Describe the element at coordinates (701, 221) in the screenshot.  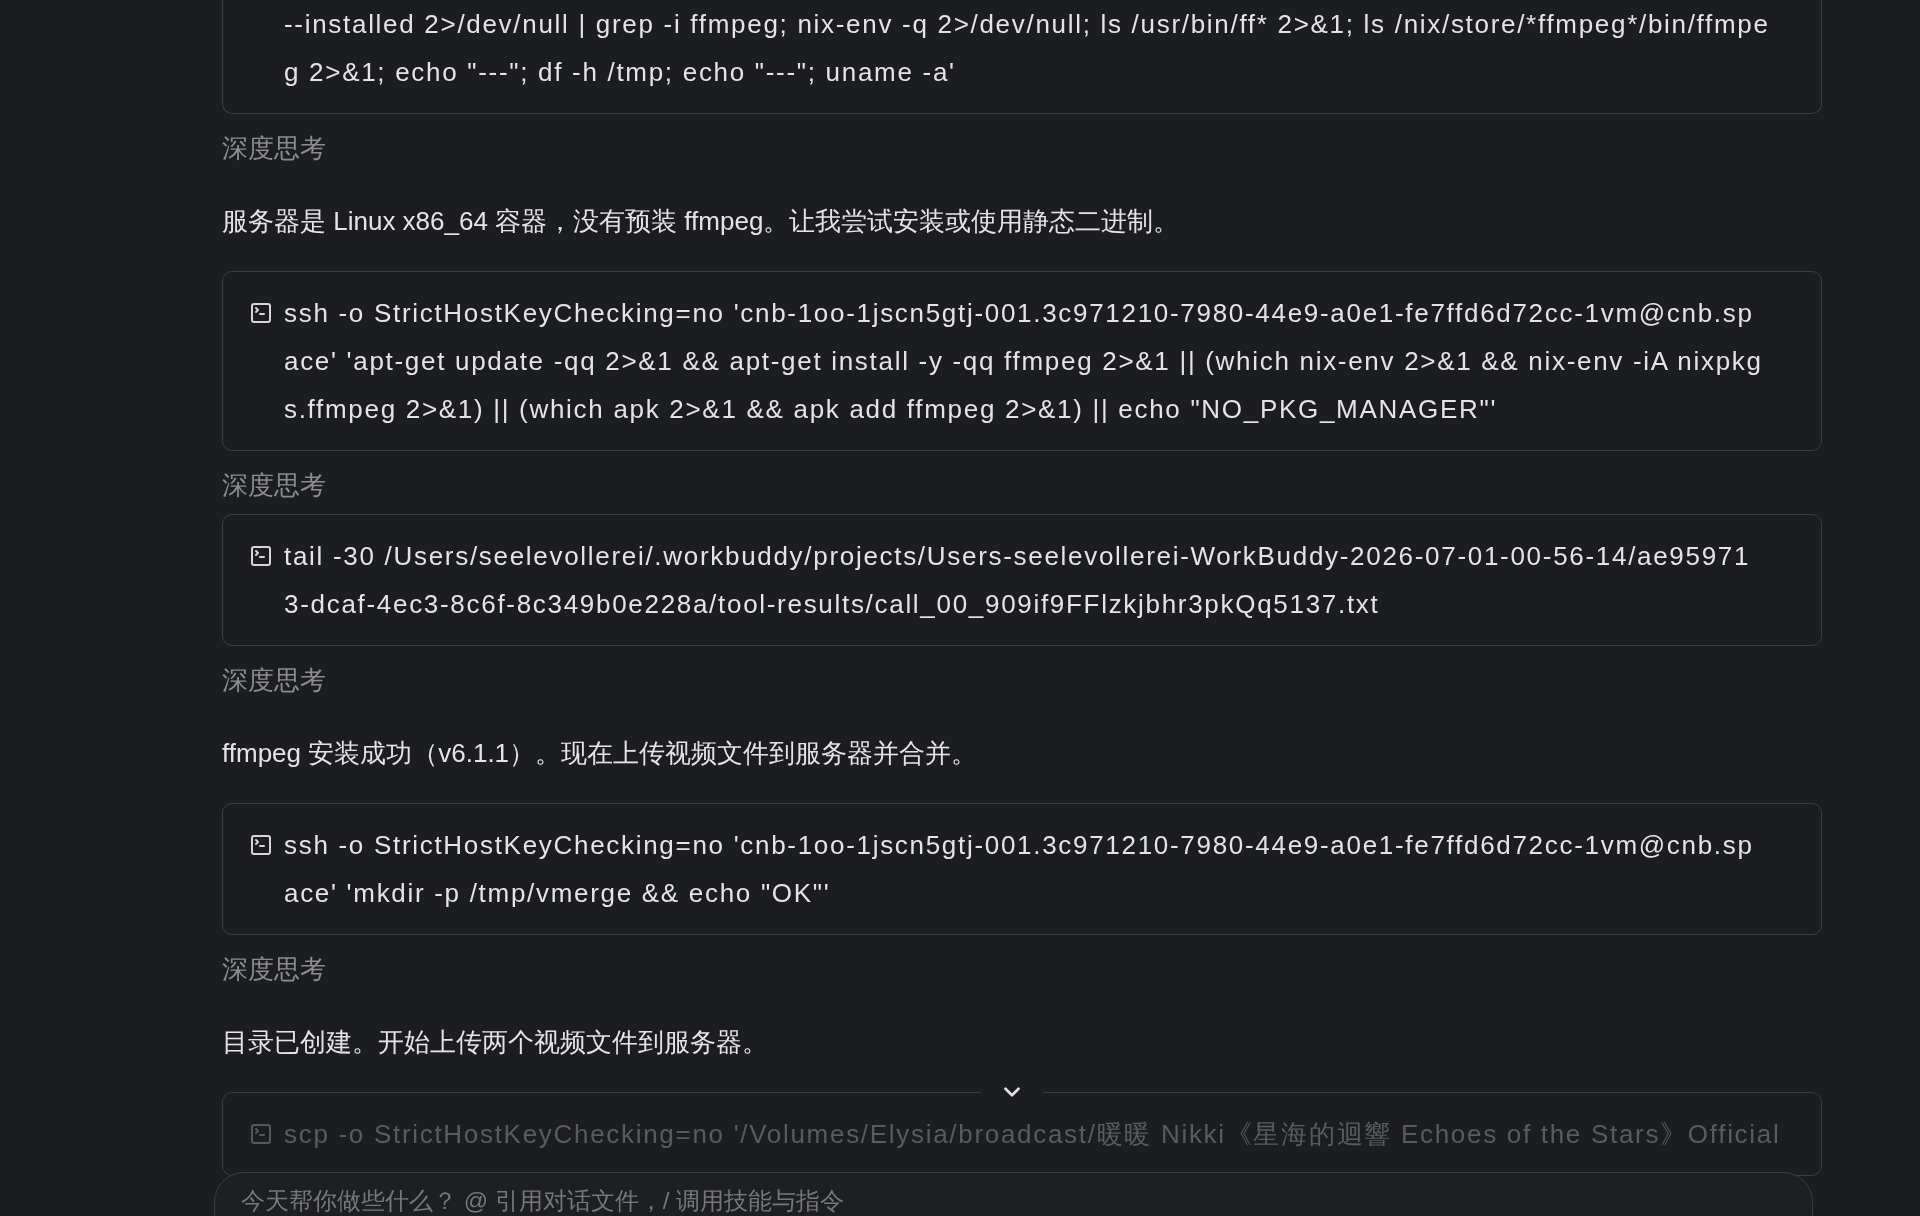
I see `message-text: 服务器是 Linux x86_64 容器，没有预装 ffmpeg。让我尝试安装或使用静态二进制。` at that location.